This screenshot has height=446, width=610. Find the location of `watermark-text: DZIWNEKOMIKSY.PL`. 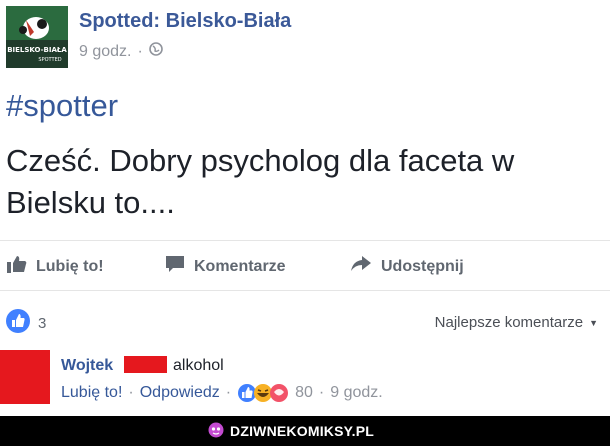

watermark-text: DZIWNEKOMIKSY.PL is located at coordinates (302, 431).